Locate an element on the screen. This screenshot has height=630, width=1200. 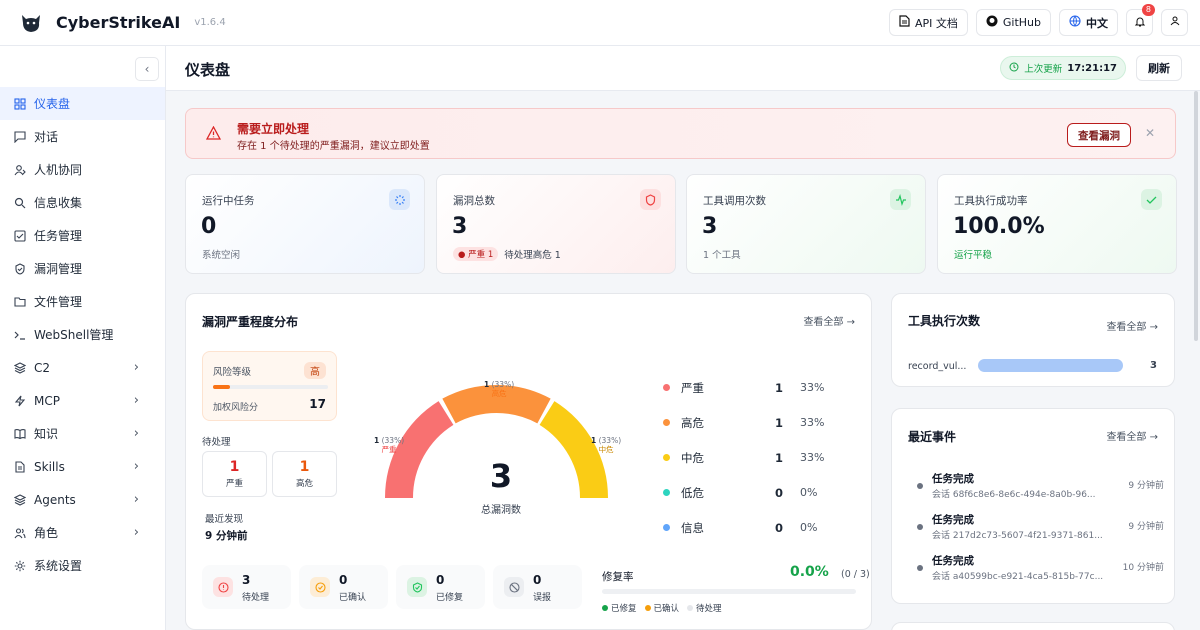
alert-title: 需要立即处理 is located at coordinates (273, 129).